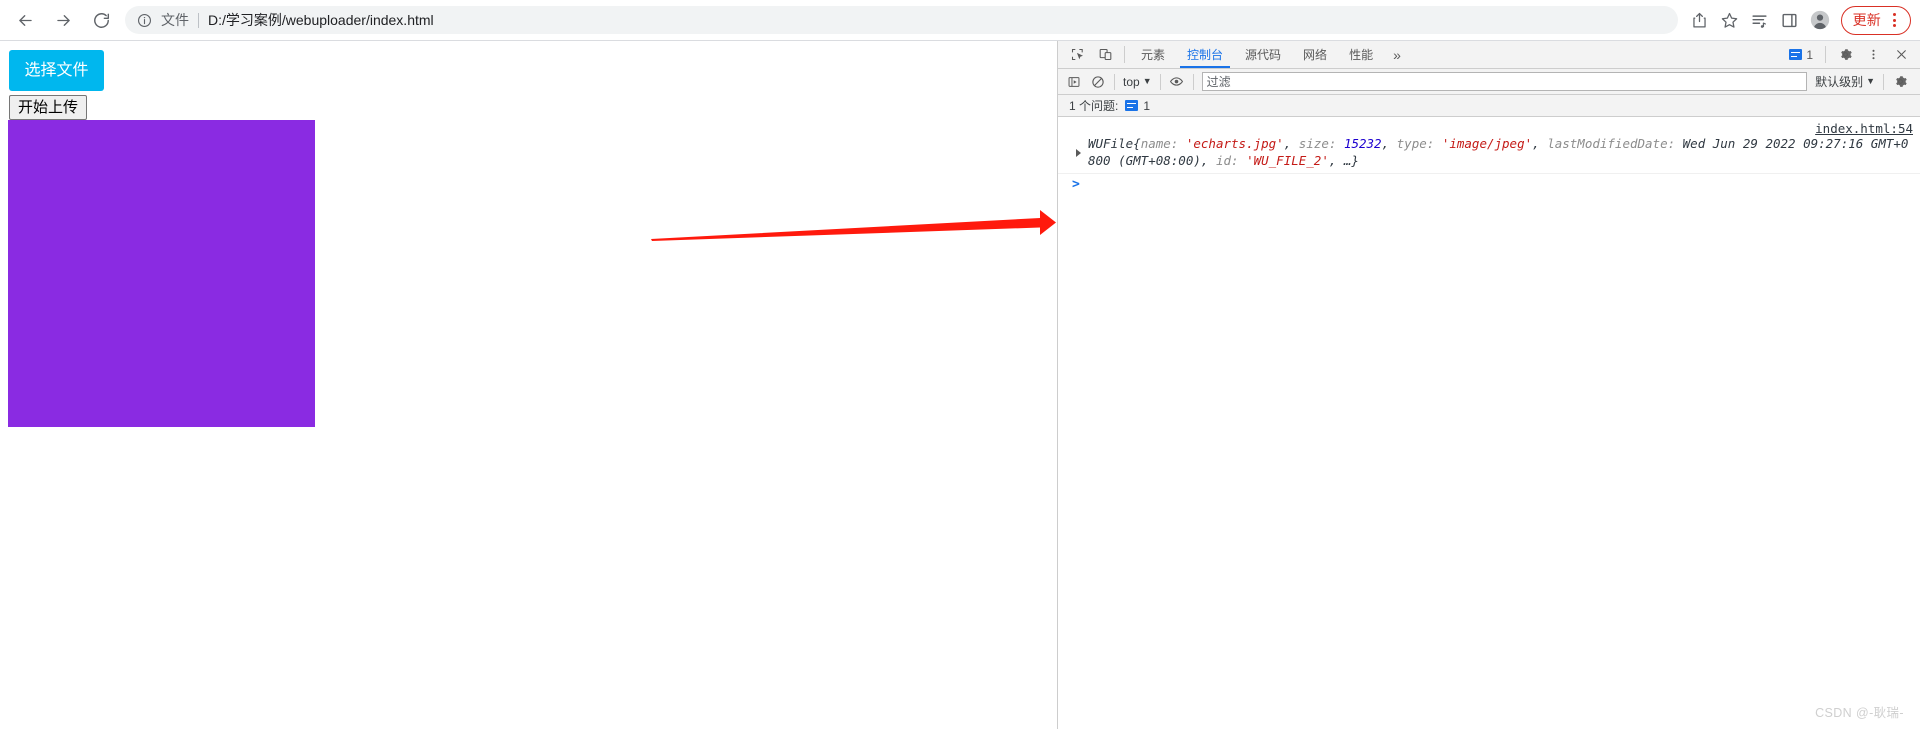  What do you see at coordinates (321, 20) in the screenshot?
I see `omnibox-url-text: D:/学习案例/webuploader/index.html` at bounding box center [321, 20].